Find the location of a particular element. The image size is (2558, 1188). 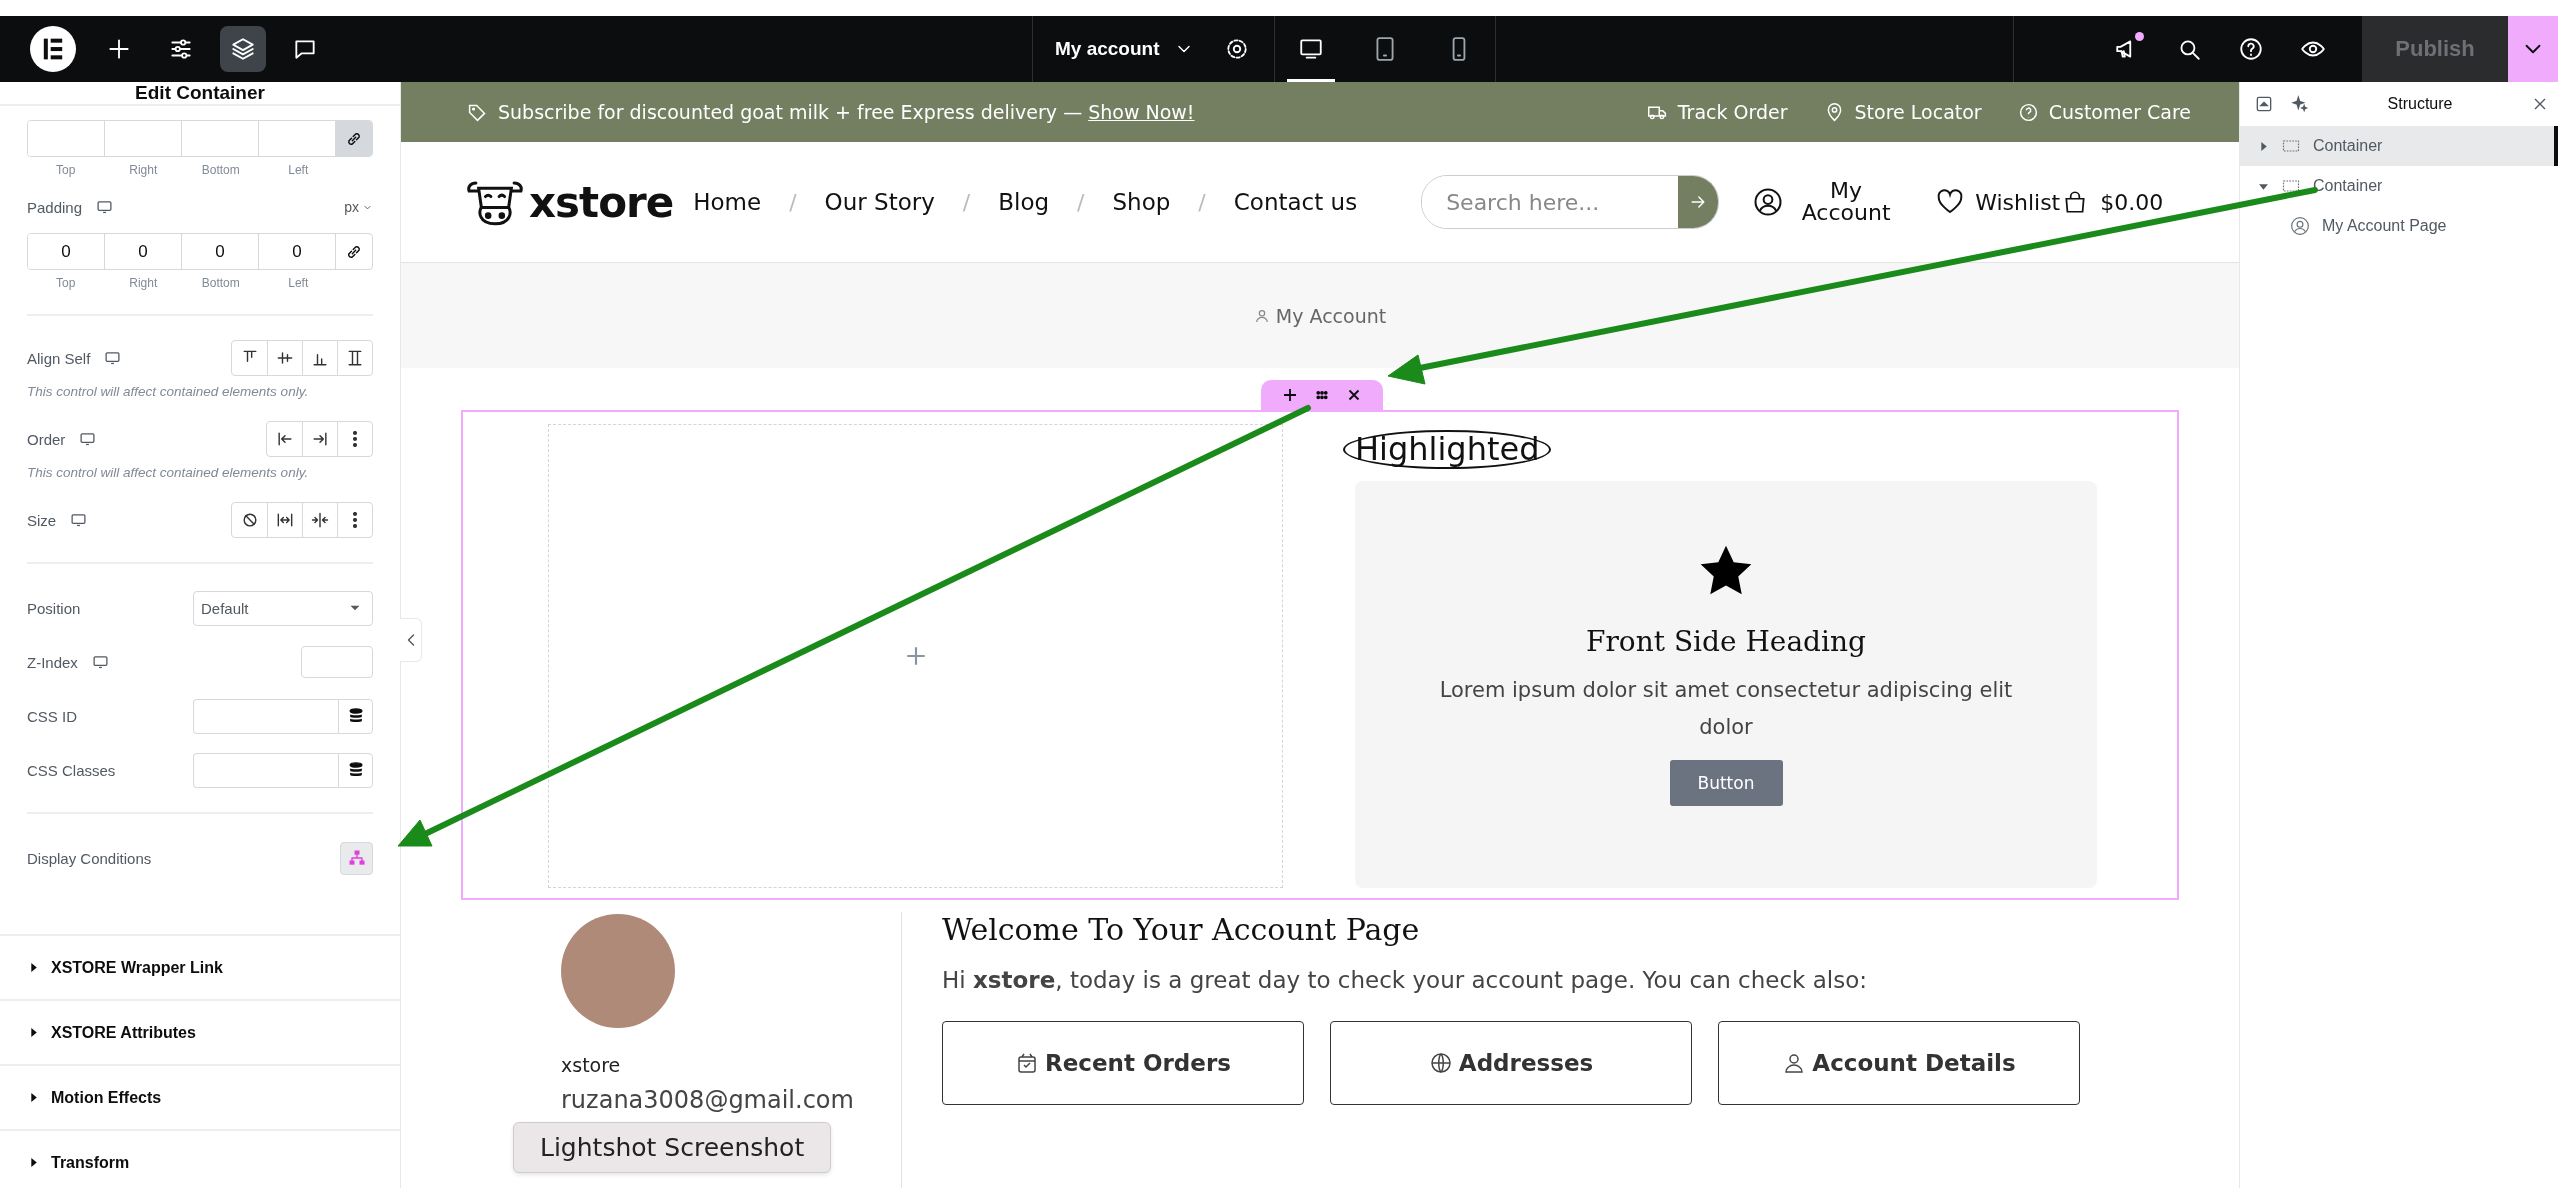

highlighted-text: Highlighted is located at coordinates (1447, 450).